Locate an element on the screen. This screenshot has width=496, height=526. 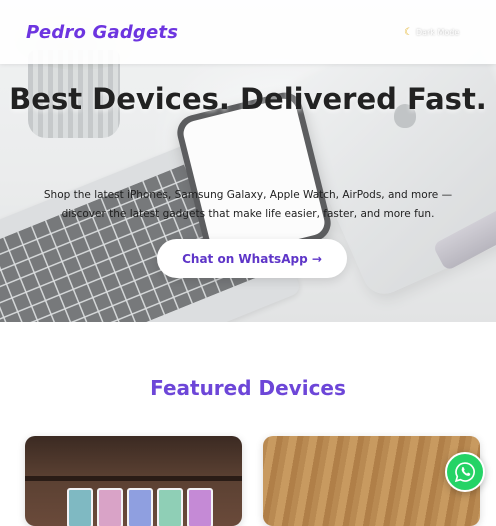
shelf-image is located at coordinates (133, 478).